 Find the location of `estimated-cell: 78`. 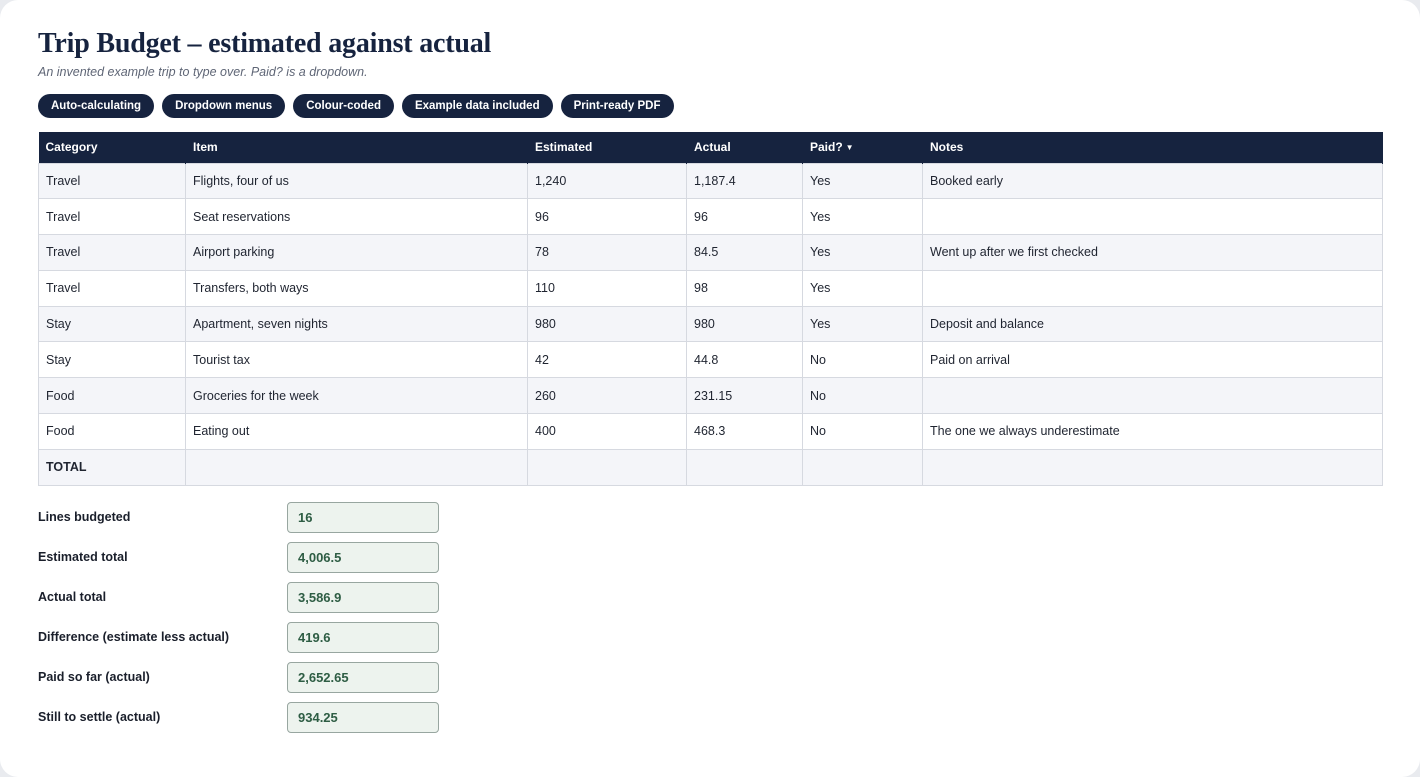

estimated-cell: 78 is located at coordinates (607, 252).